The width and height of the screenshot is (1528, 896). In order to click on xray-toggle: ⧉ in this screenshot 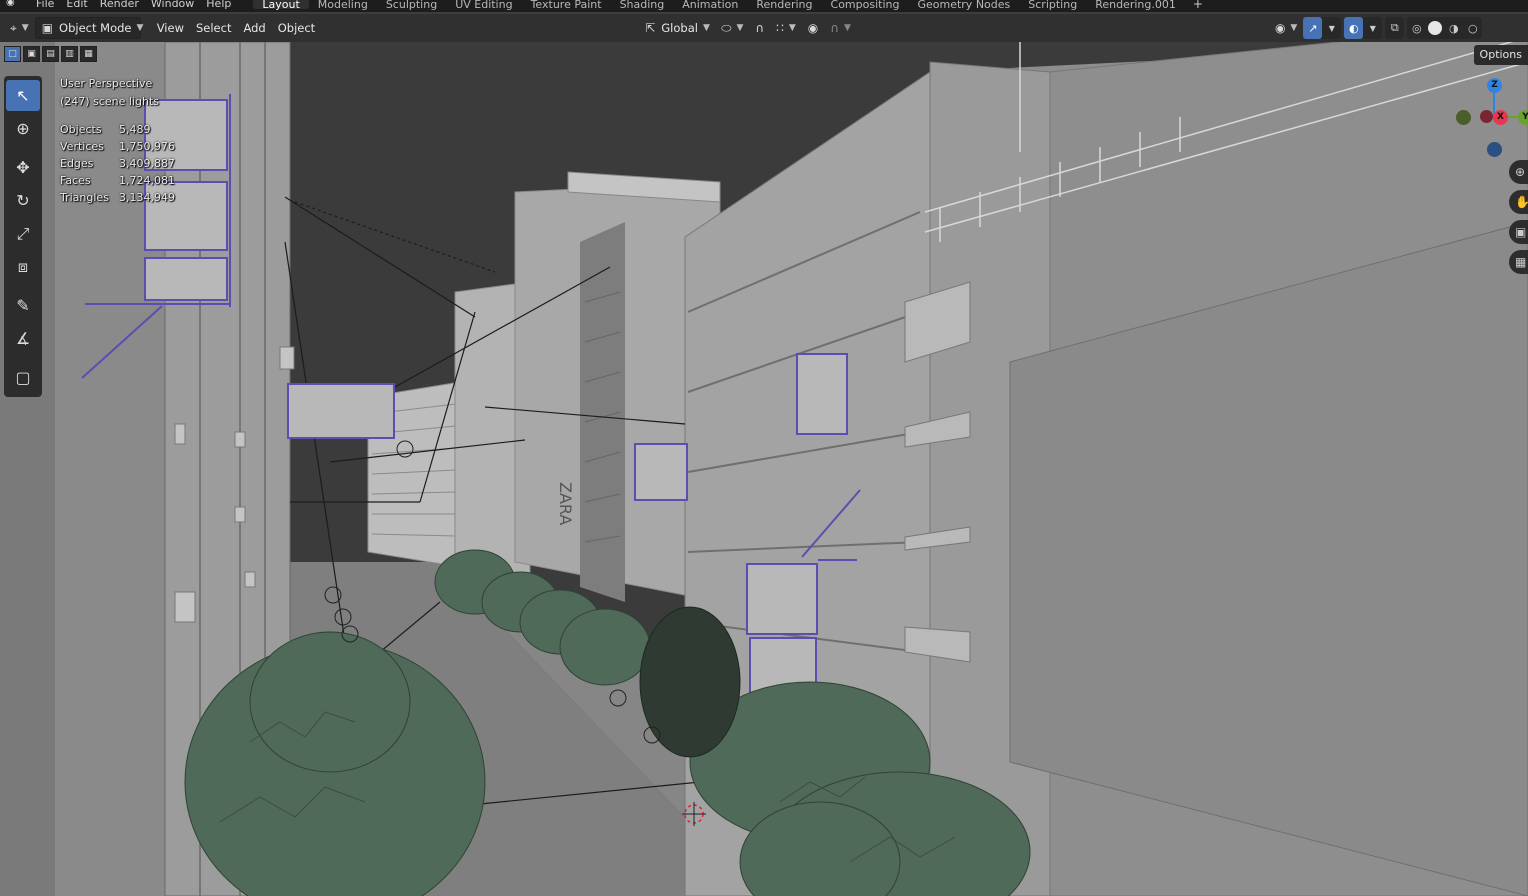, I will do `click(1395, 28)`.